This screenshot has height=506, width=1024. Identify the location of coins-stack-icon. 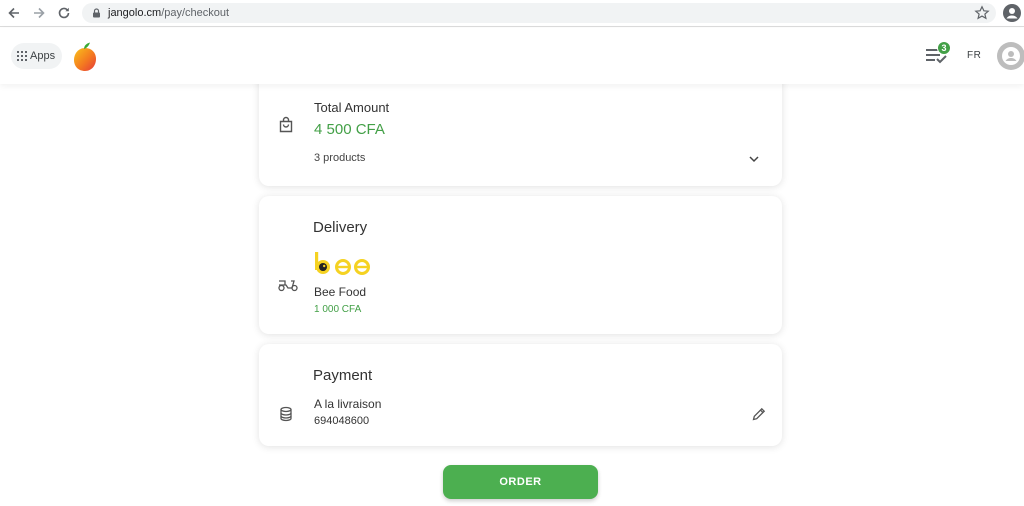
(286, 414).